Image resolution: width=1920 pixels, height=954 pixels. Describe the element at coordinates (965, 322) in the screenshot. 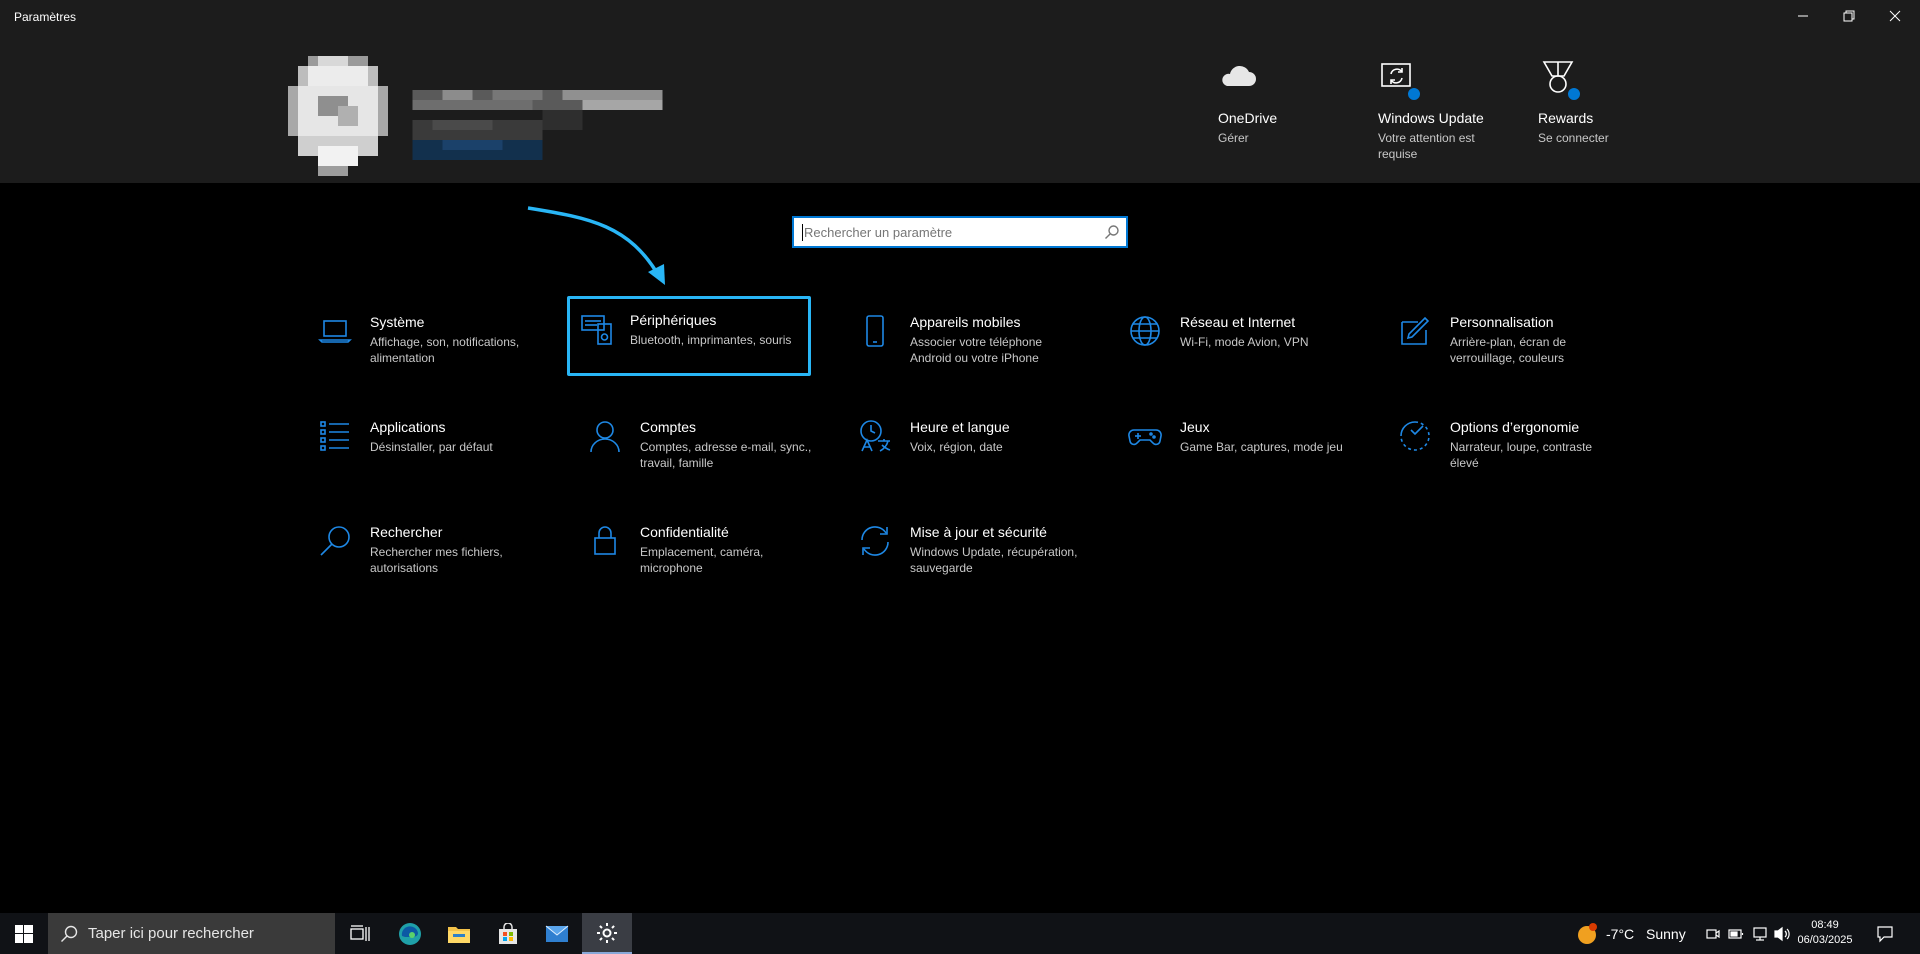

I see `category-title: Appareils mobiles` at that location.